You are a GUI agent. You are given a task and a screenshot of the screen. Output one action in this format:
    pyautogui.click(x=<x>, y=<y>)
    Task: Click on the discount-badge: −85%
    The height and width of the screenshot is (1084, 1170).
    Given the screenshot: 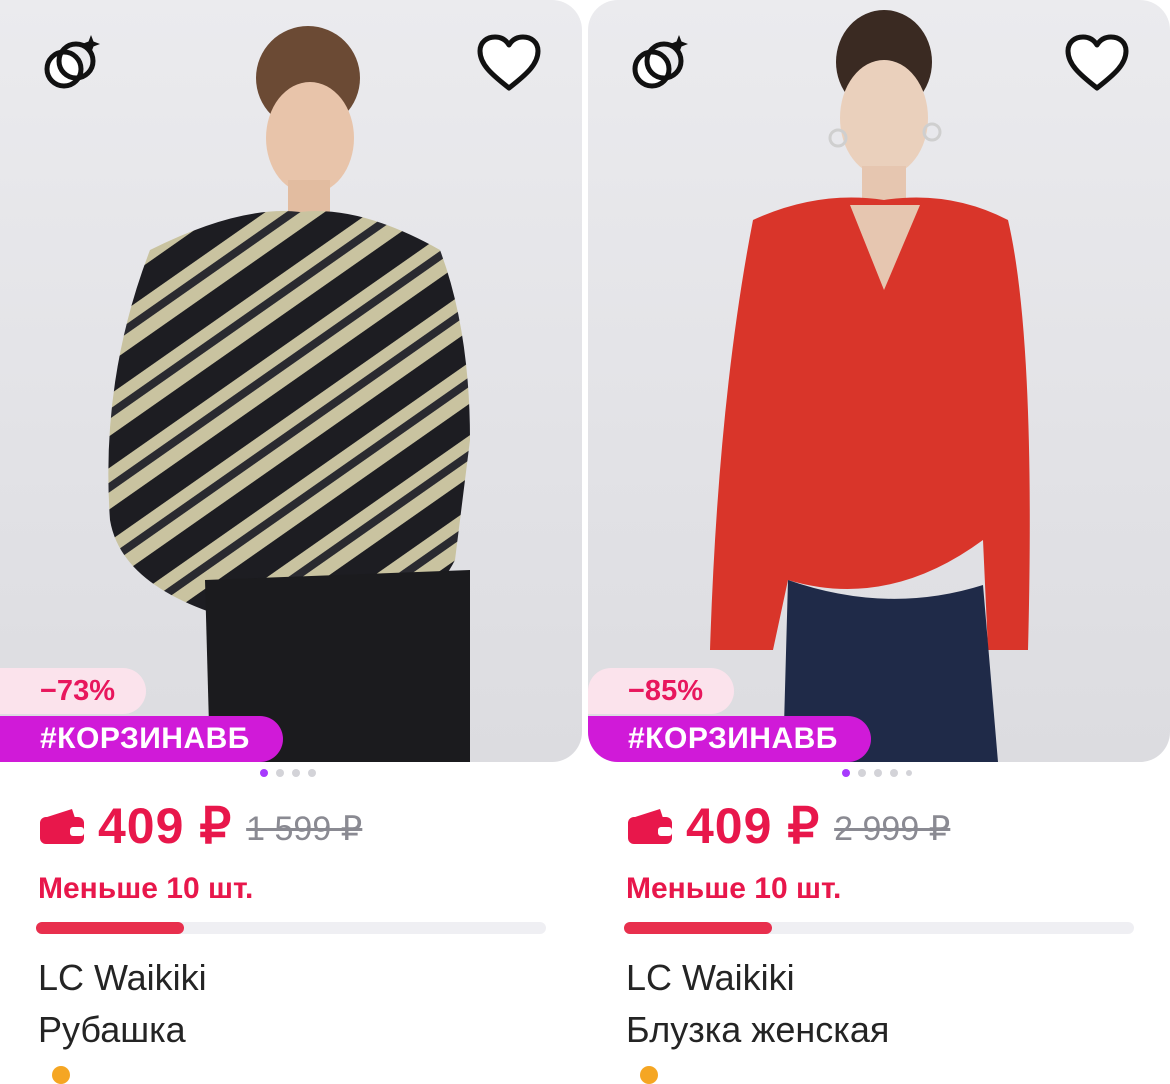 What is the action you would take?
    pyautogui.click(x=661, y=691)
    